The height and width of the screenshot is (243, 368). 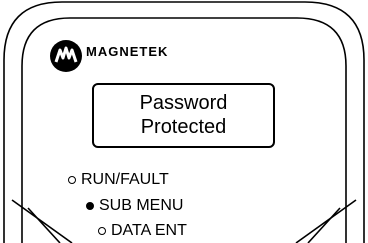 I want to click on indicator-sub-menu: SUB MENU, so click(x=134, y=206).